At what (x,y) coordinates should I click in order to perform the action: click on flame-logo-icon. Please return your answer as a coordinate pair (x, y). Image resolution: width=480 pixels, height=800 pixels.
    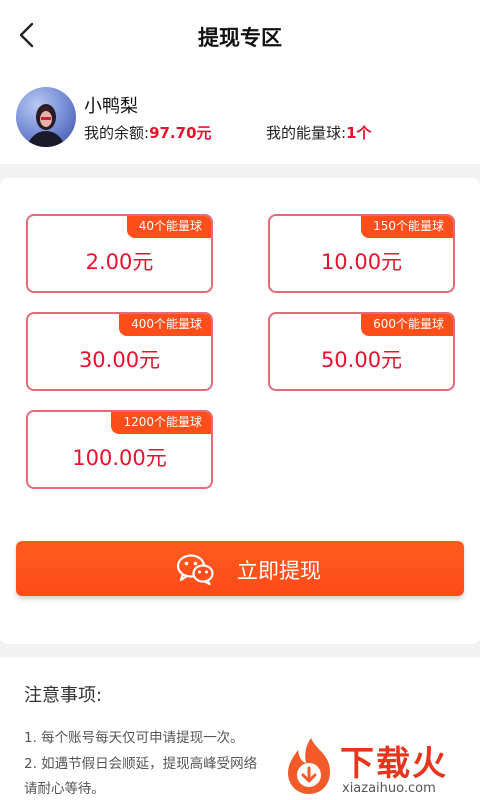
    Looking at the image, I should click on (309, 766).